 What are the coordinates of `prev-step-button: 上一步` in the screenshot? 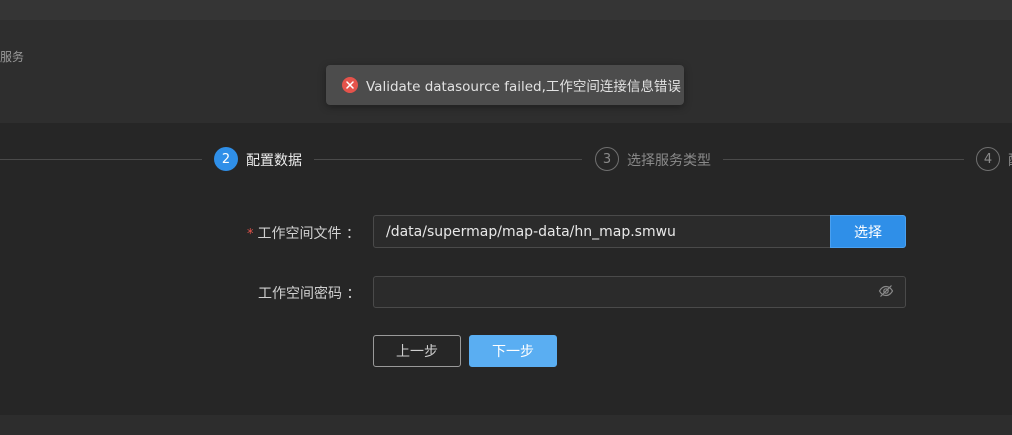 It's located at (417, 351).